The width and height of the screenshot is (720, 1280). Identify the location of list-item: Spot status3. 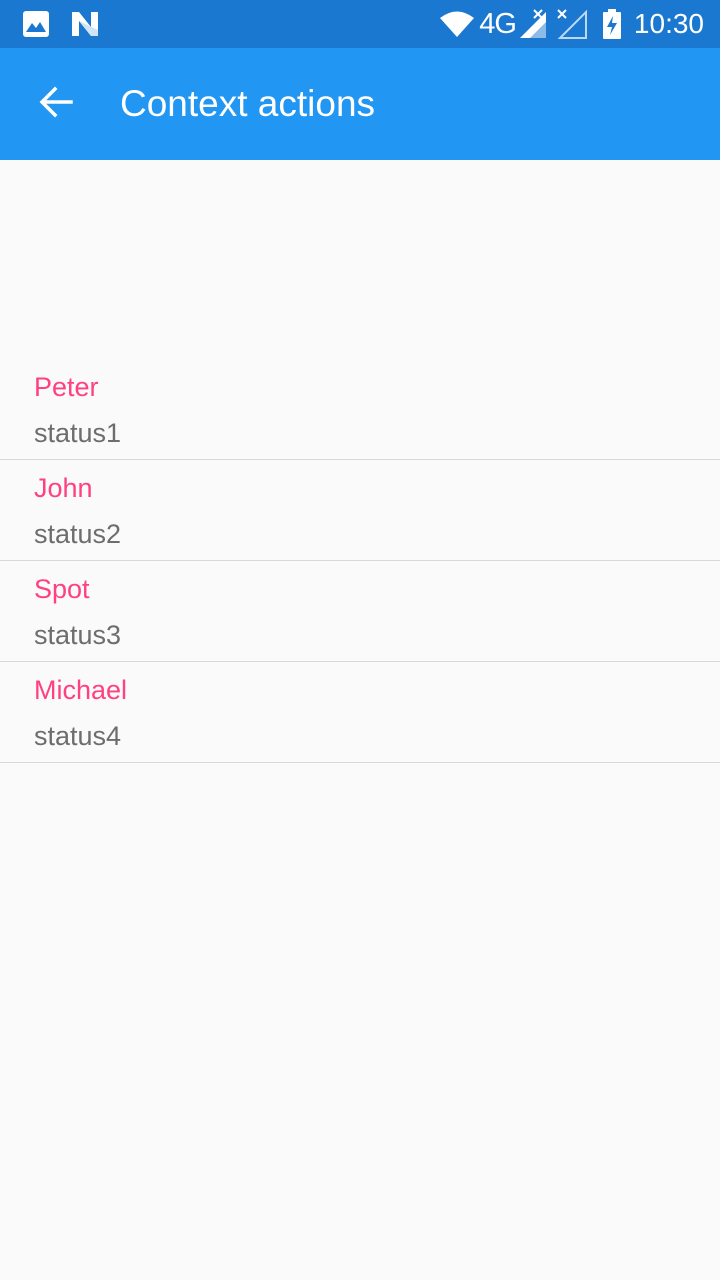
(360, 611).